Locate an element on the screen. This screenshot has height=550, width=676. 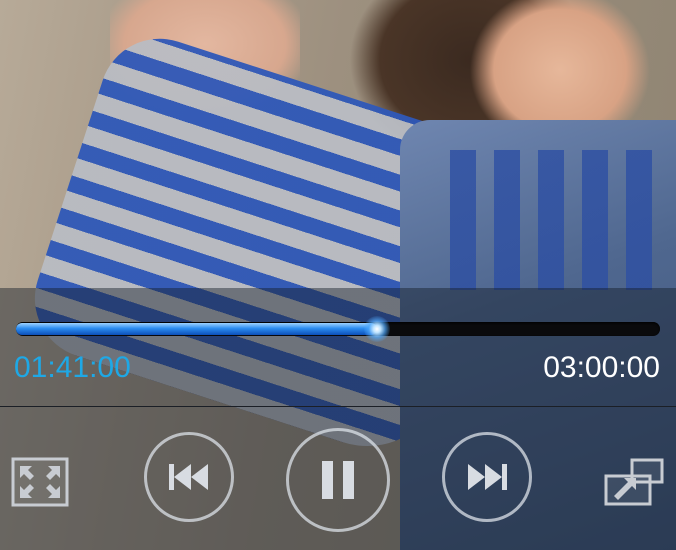
popup-window-icon is located at coordinates (634, 482).